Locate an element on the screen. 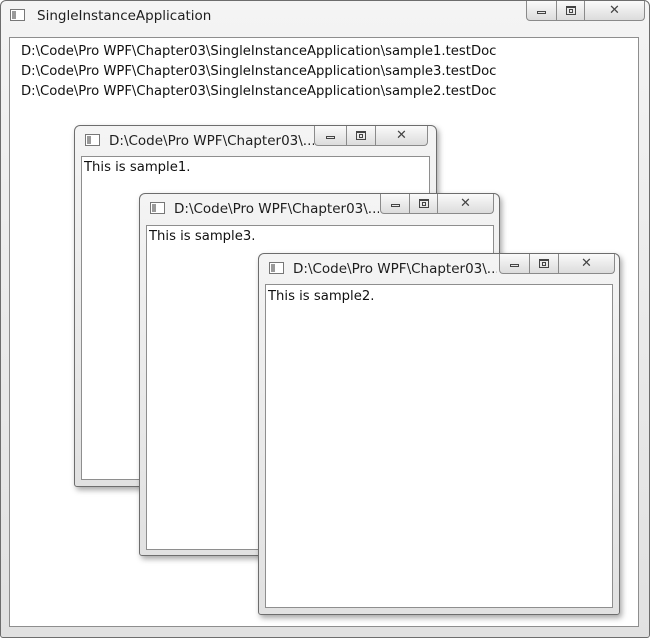  app-window-icon is located at coordinates (17, 15).